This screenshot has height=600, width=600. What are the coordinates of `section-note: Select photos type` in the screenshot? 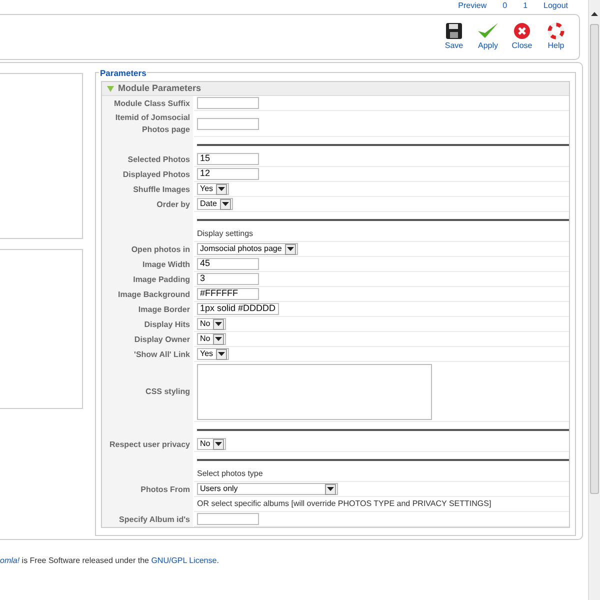 It's located at (230, 474).